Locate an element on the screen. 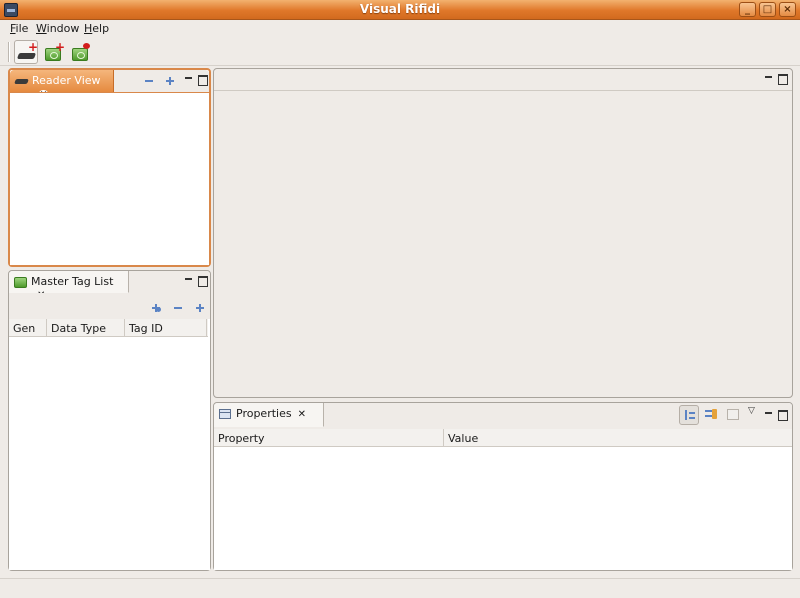  tag-list-toolbar is located at coordinates (109, 306).